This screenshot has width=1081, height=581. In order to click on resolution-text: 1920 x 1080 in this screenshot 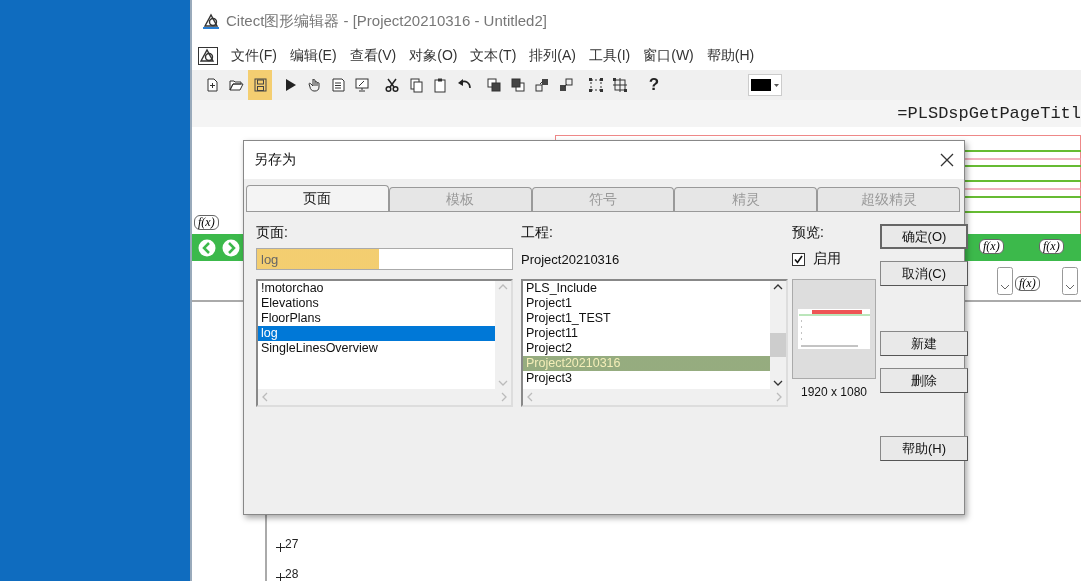, I will do `click(834, 392)`.